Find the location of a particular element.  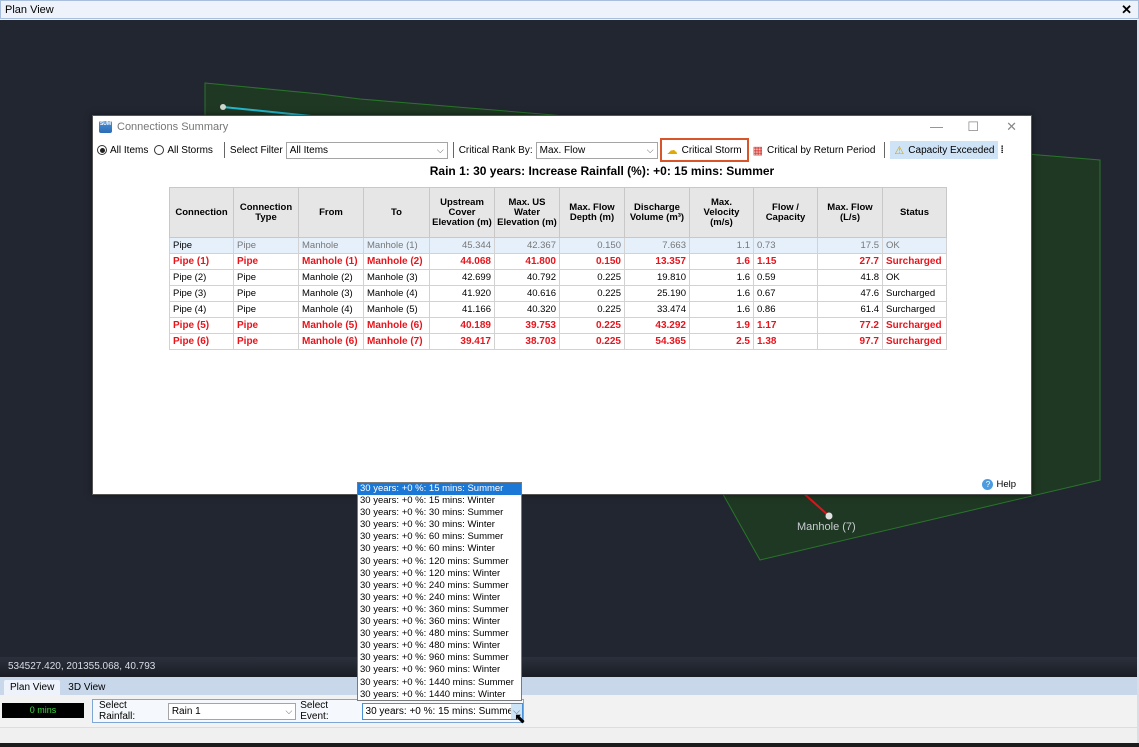

filter-label: Select Filter is located at coordinates (256, 150).